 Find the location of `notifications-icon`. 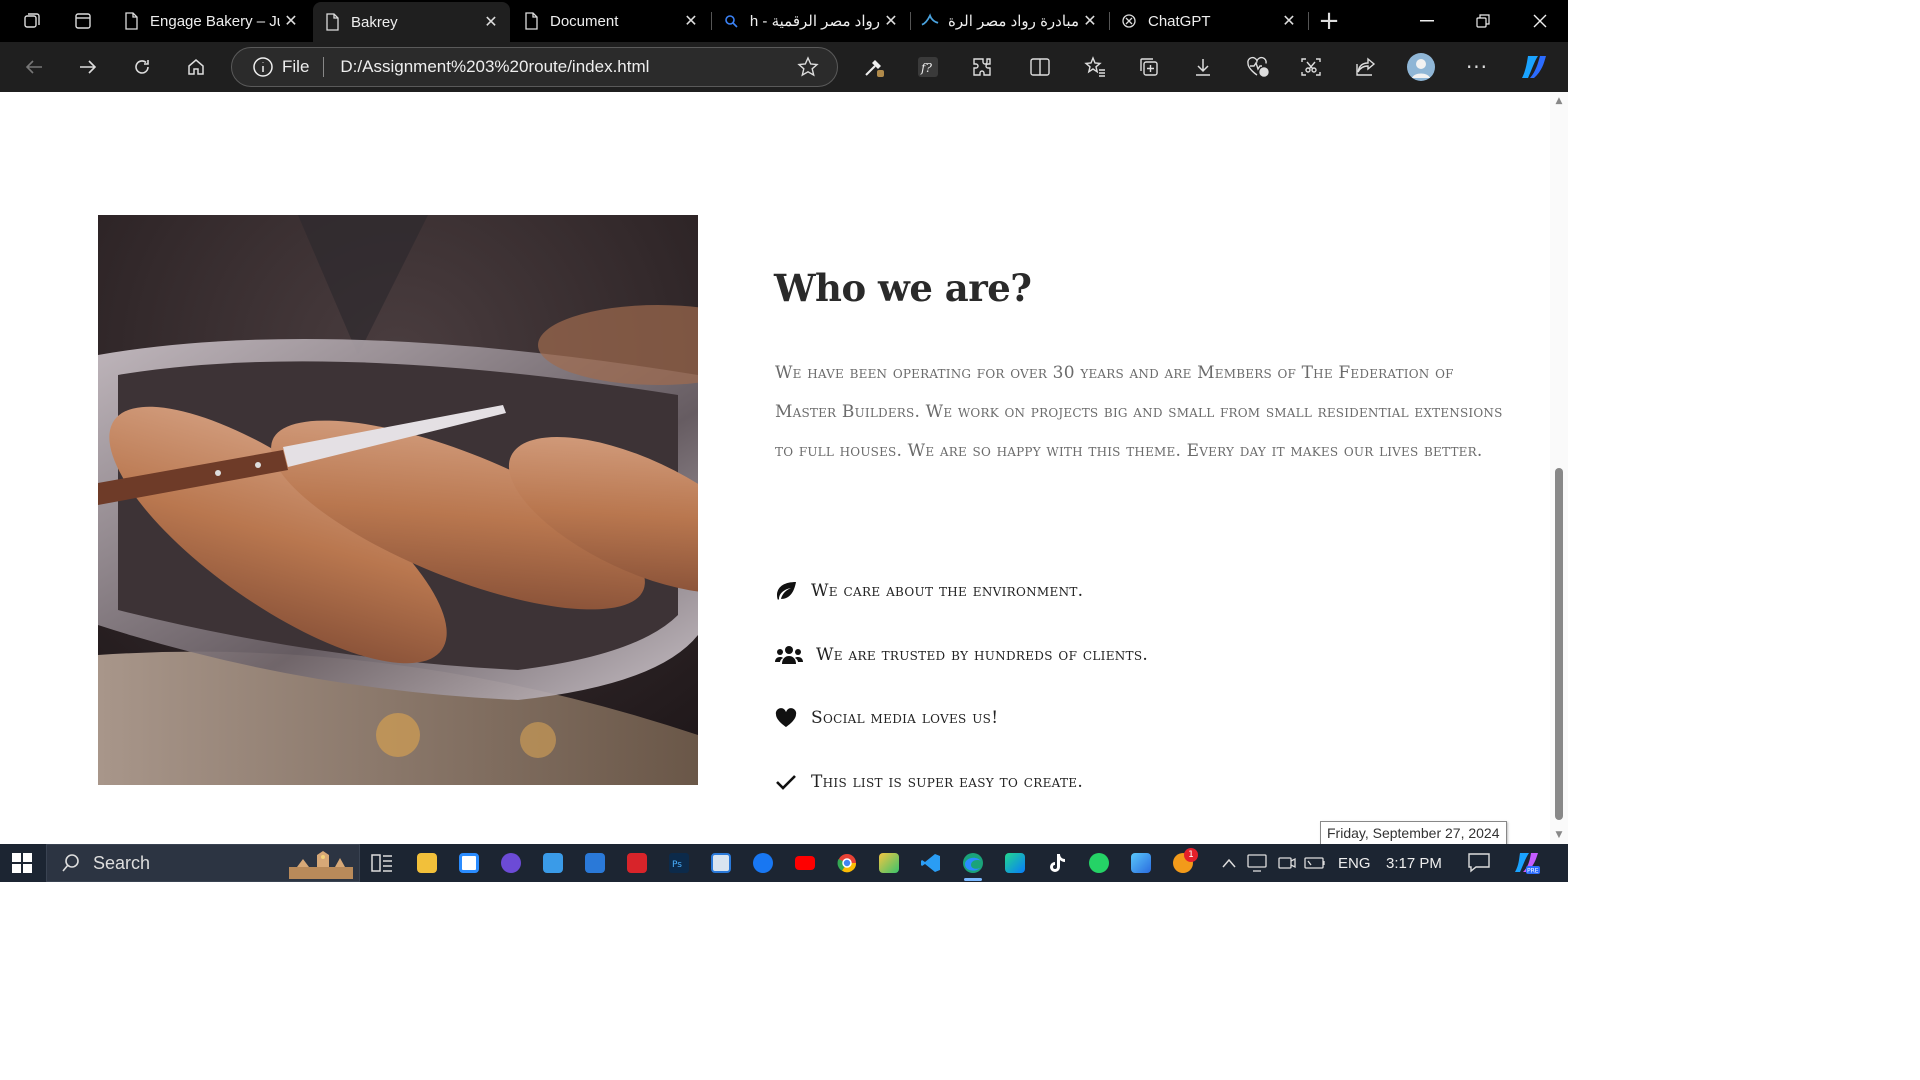

notifications-icon is located at coordinates (1479, 863).